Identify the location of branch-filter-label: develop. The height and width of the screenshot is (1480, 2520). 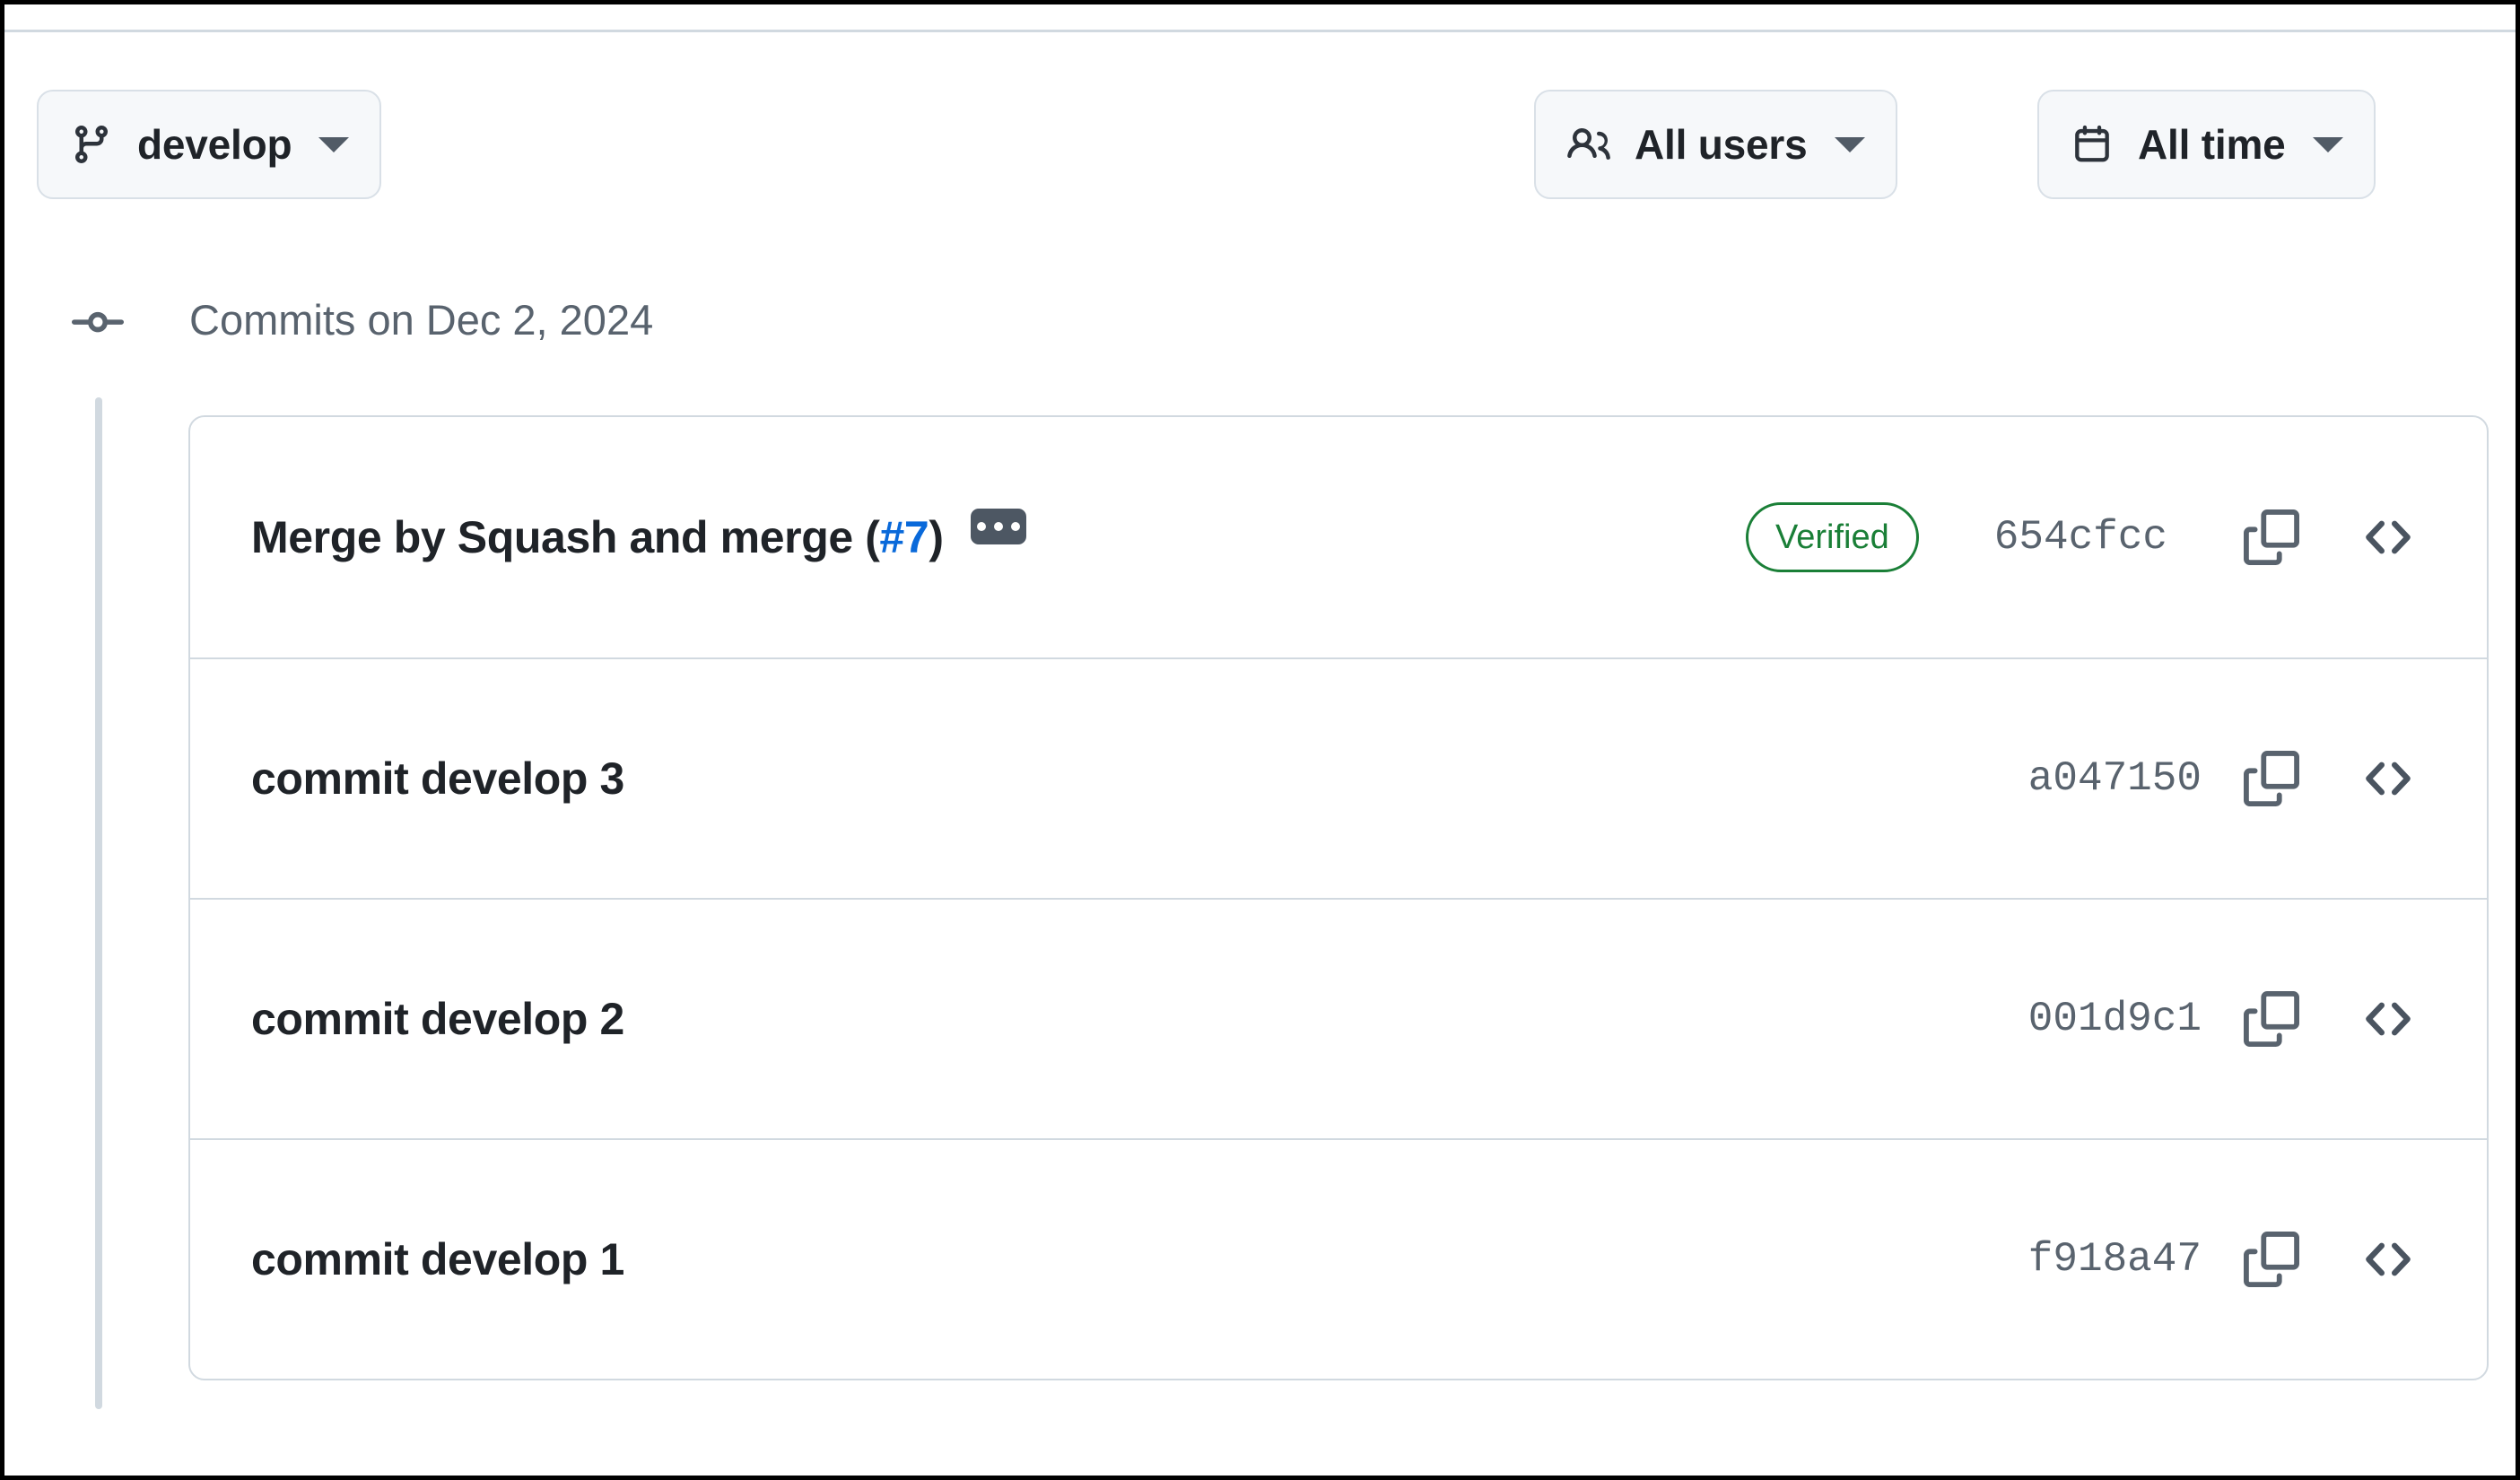
(214, 144).